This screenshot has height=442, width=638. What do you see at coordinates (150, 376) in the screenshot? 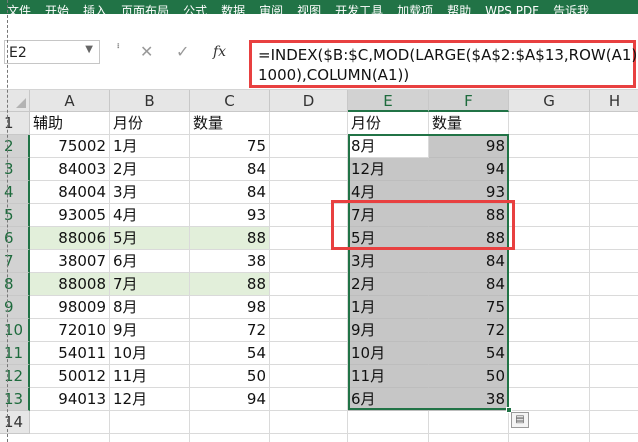
I see `cell: 11月` at bounding box center [150, 376].